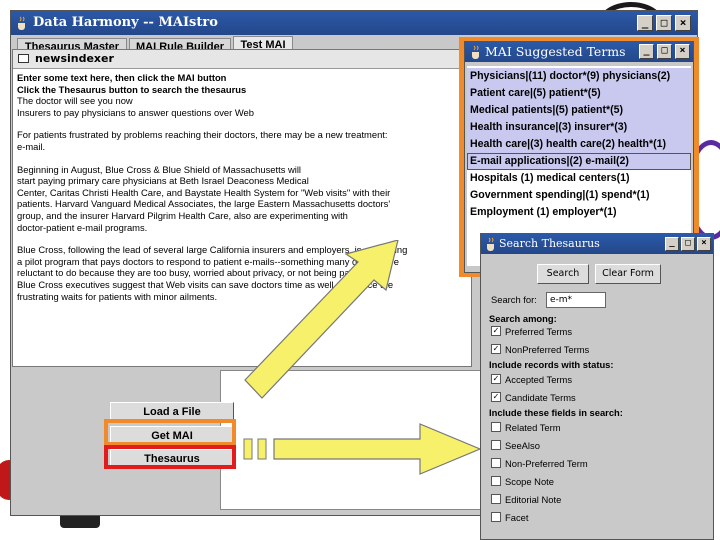 The image size is (720, 540). I want to click on seealso-checkbox, so click(496, 445).